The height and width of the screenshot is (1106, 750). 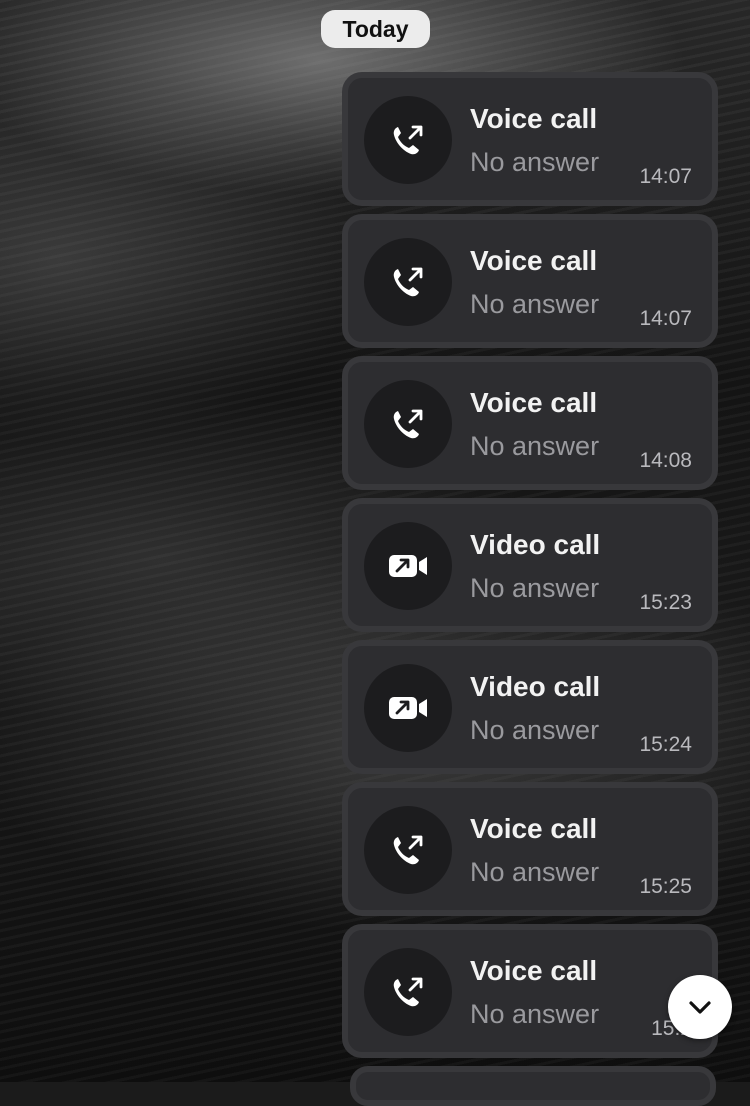 I want to click on call-time: 15:25, so click(x=665, y=886).